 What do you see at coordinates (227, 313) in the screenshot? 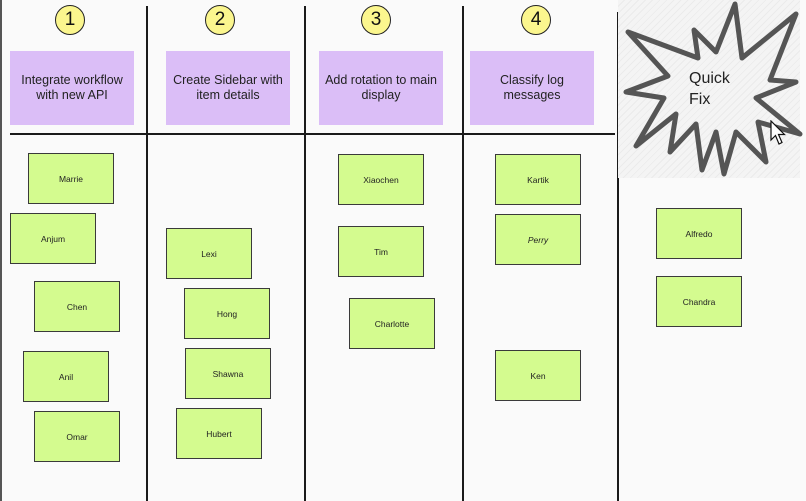
I see `sticky-note: Hong` at bounding box center [227, 313].